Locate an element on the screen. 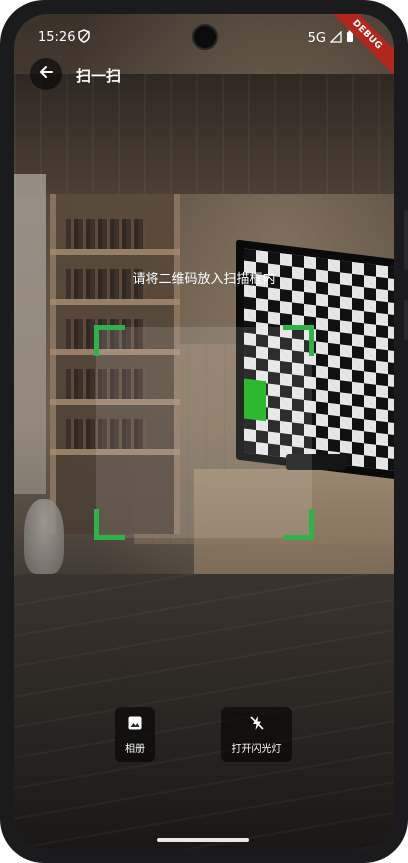 The image size is (408, 863). network-label: 5G is located at coordinates (316, 38).